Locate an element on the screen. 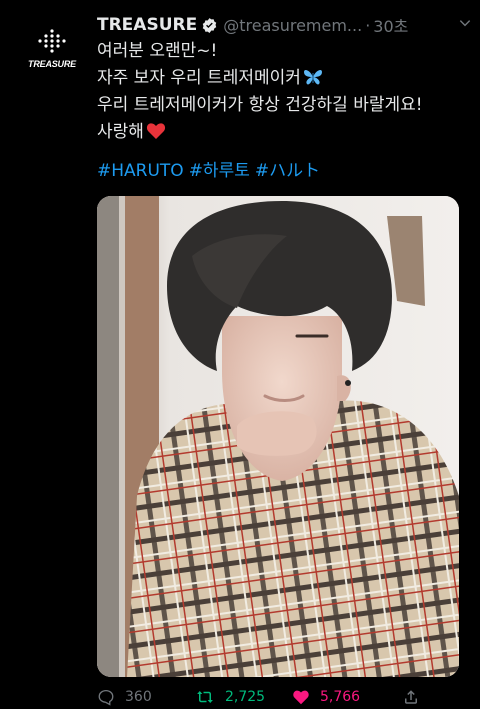 The image size is (480, 709). retweet-icon is located at coordinates (205, 696).